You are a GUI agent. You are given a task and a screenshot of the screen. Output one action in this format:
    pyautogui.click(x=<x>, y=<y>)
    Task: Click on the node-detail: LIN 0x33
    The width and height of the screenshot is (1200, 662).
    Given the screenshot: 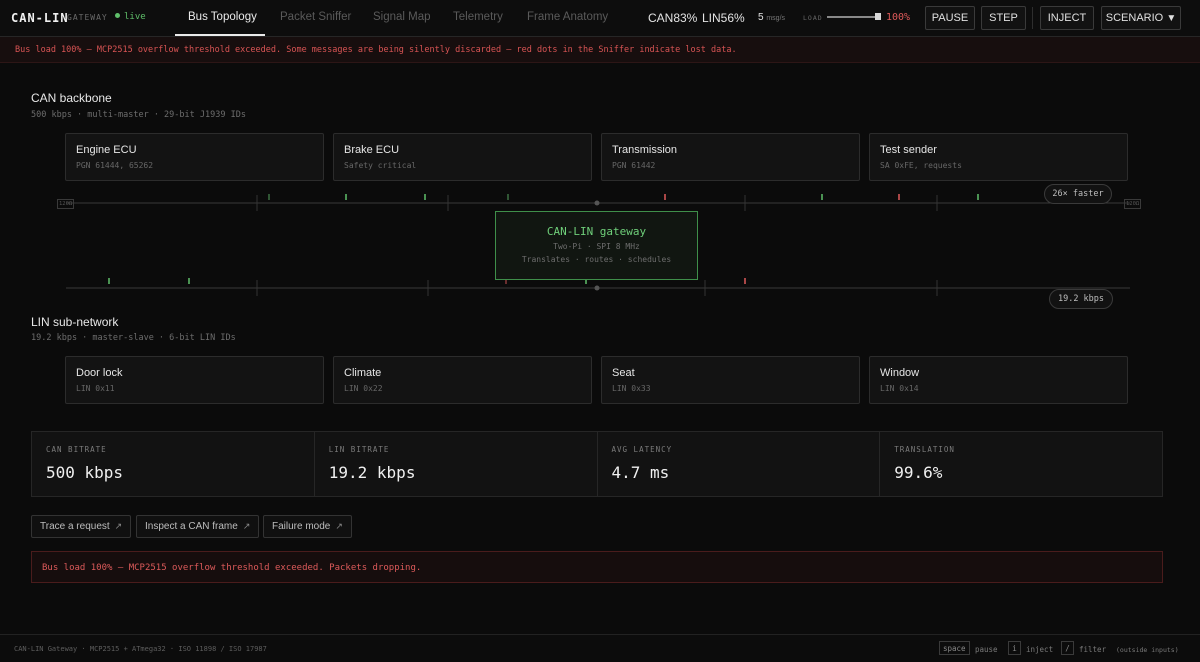 What is the action you would take?
    pyautogui.click(x=631, y=388)
    